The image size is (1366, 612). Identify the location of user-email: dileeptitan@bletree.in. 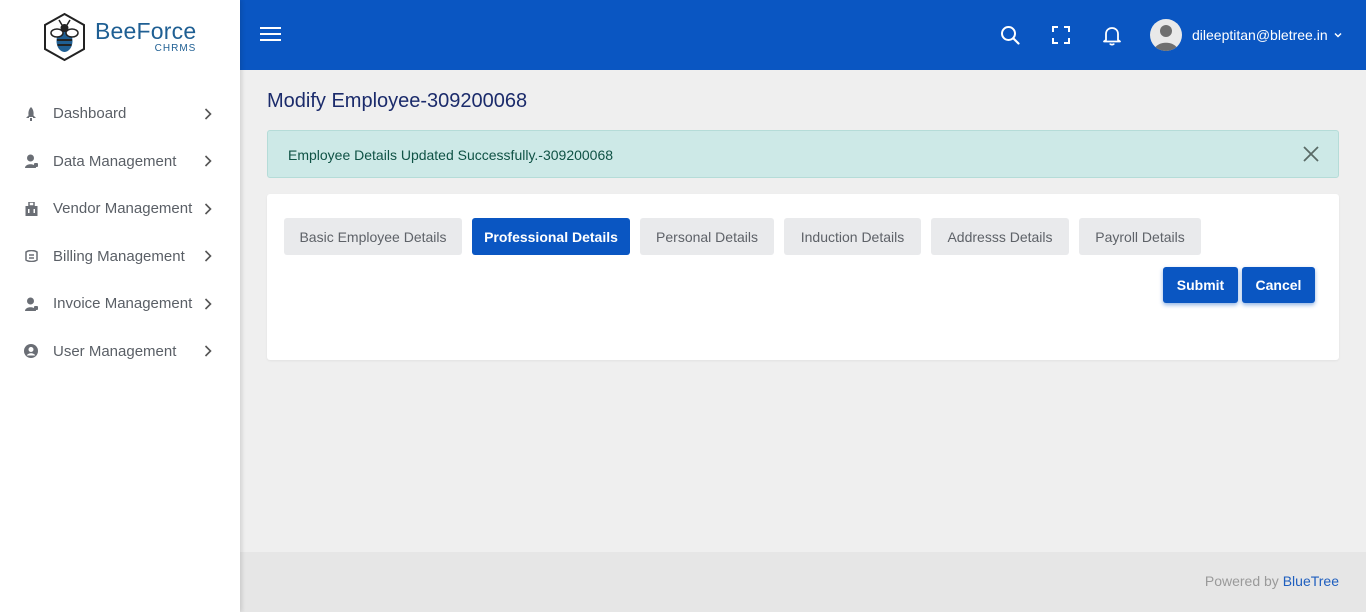
(1260, 35).